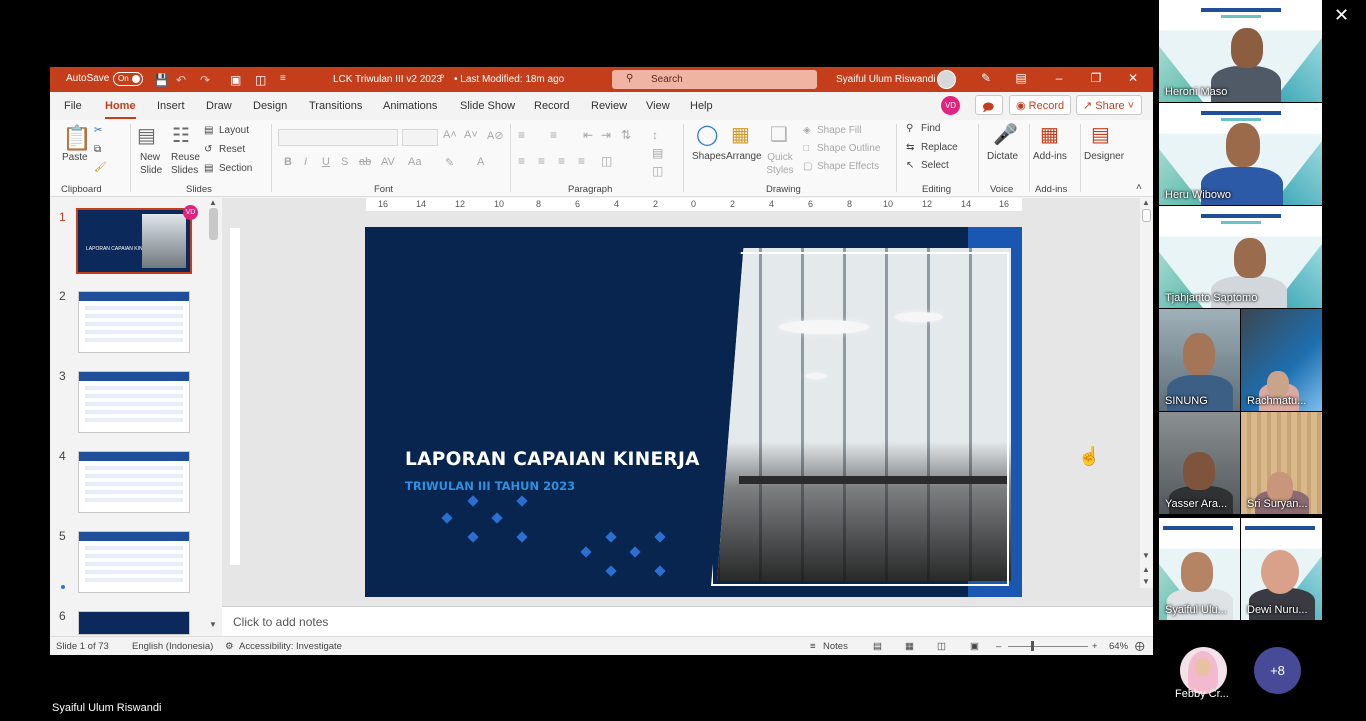 The image size is (1366, 721). What do you see at coordinates (709, 156) in the screenshot?
I see `shapes-label: Shapes` at bounding box center [709, 156].